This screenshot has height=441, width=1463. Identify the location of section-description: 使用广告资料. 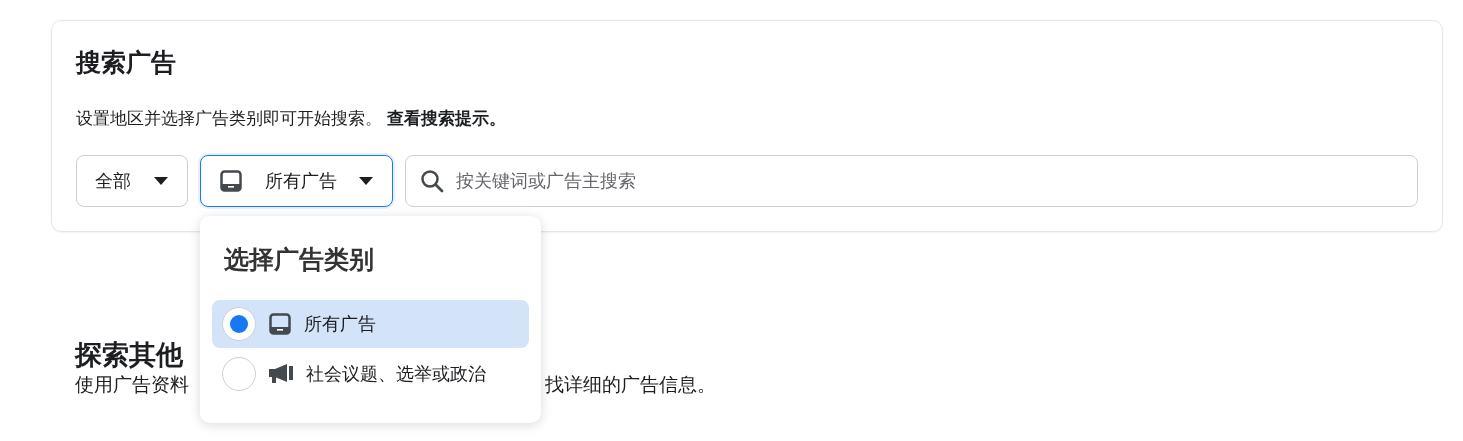
(132, 385).